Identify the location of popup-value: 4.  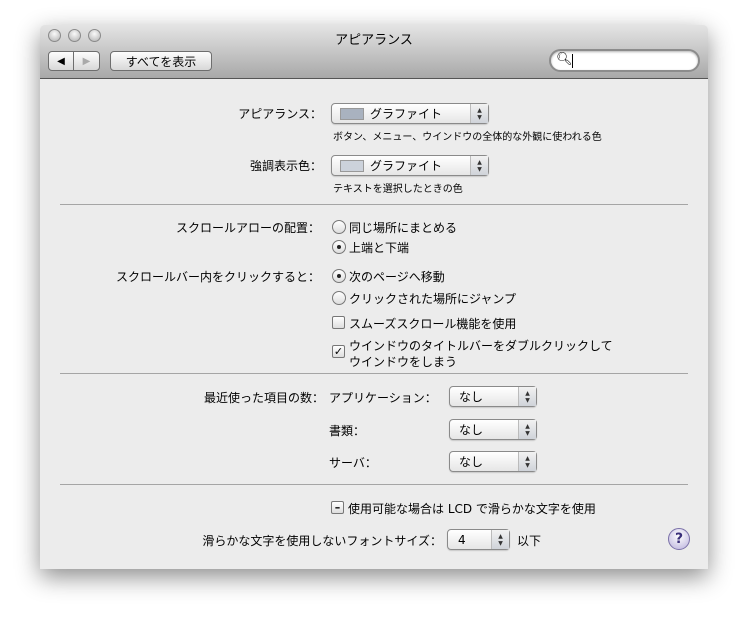
(462, 539).